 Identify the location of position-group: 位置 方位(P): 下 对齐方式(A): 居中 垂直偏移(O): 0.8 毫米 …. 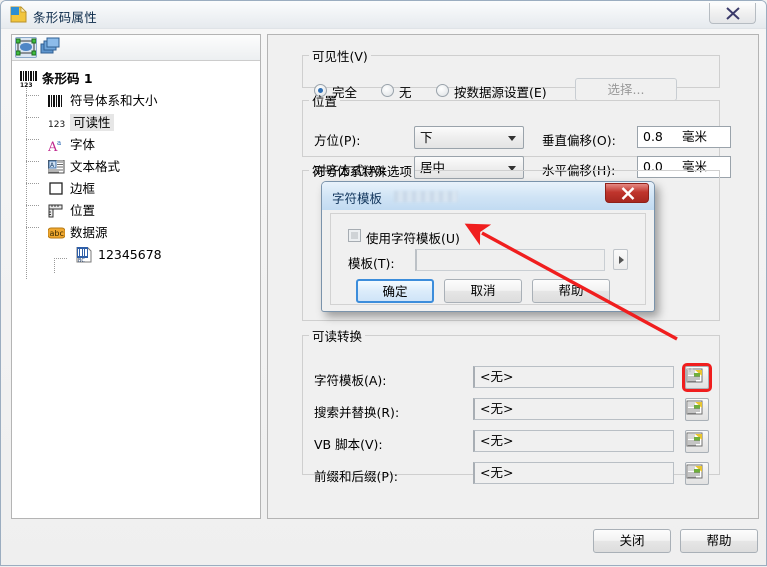
(516, 135).